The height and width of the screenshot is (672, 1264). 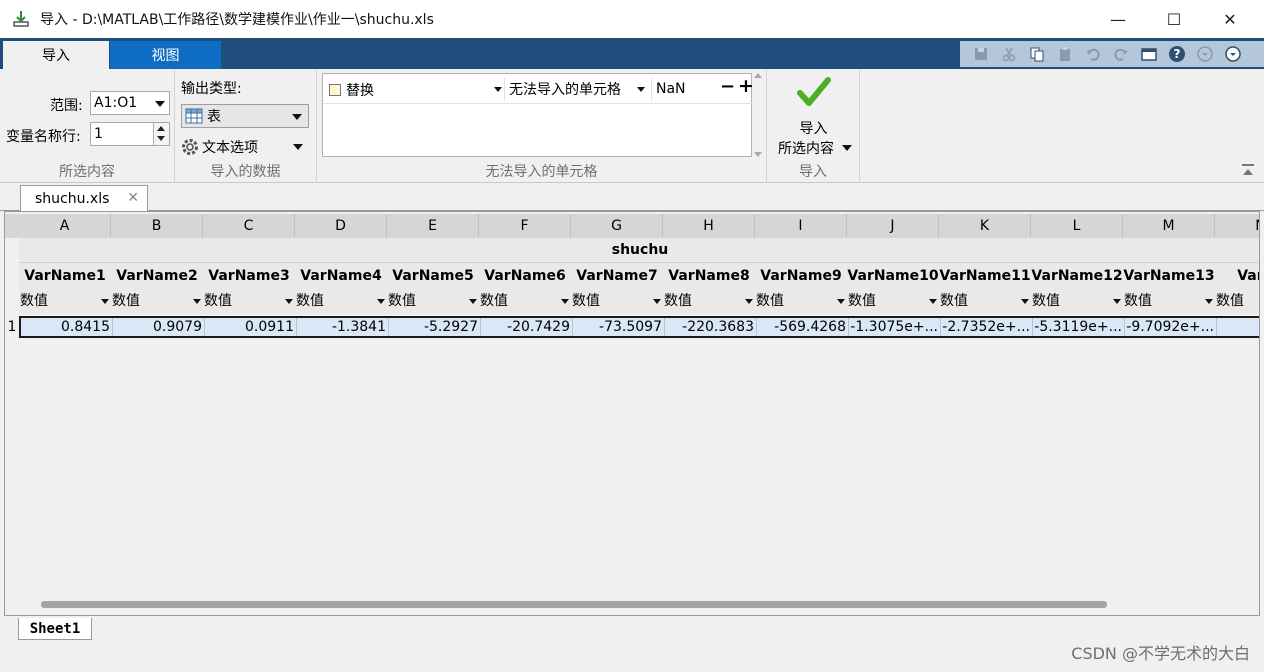 I want to click on tab-import: 导入, so click(x=56, y=55).